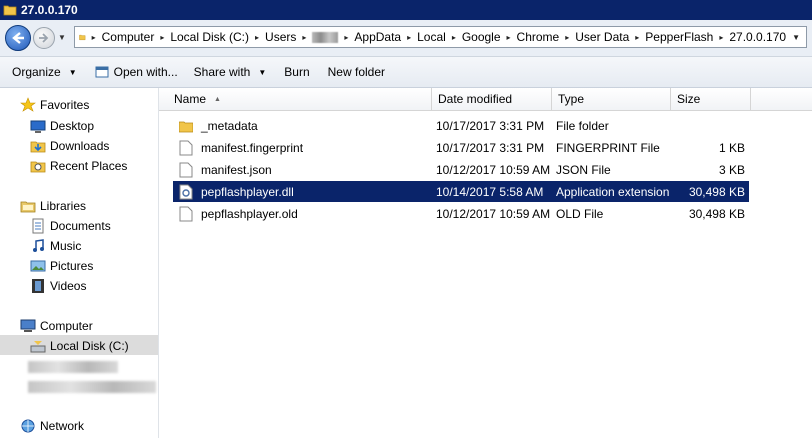  I want to click on breadcrumb-pepperflash: PepperFlash, so click(679, 37).